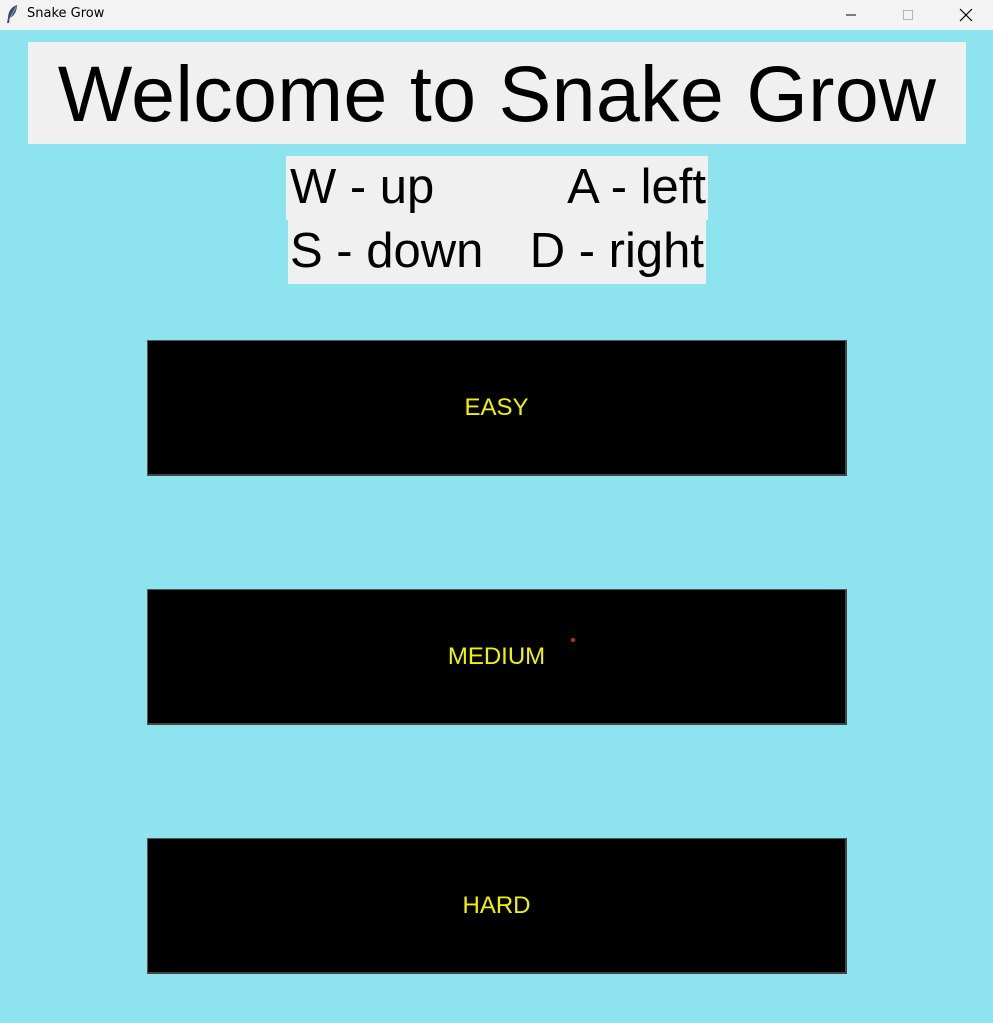  I want to click on maximize-button, so click(908, 15).